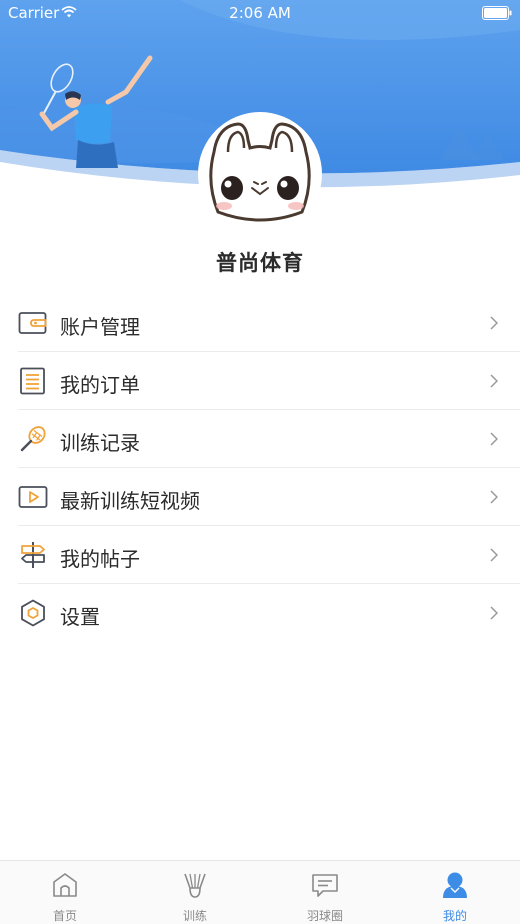 This screenshot has height=924, width=520. Describe the element at coordinates (260, 263) in the screenshot. I see `username: 普尚体育` at that location.